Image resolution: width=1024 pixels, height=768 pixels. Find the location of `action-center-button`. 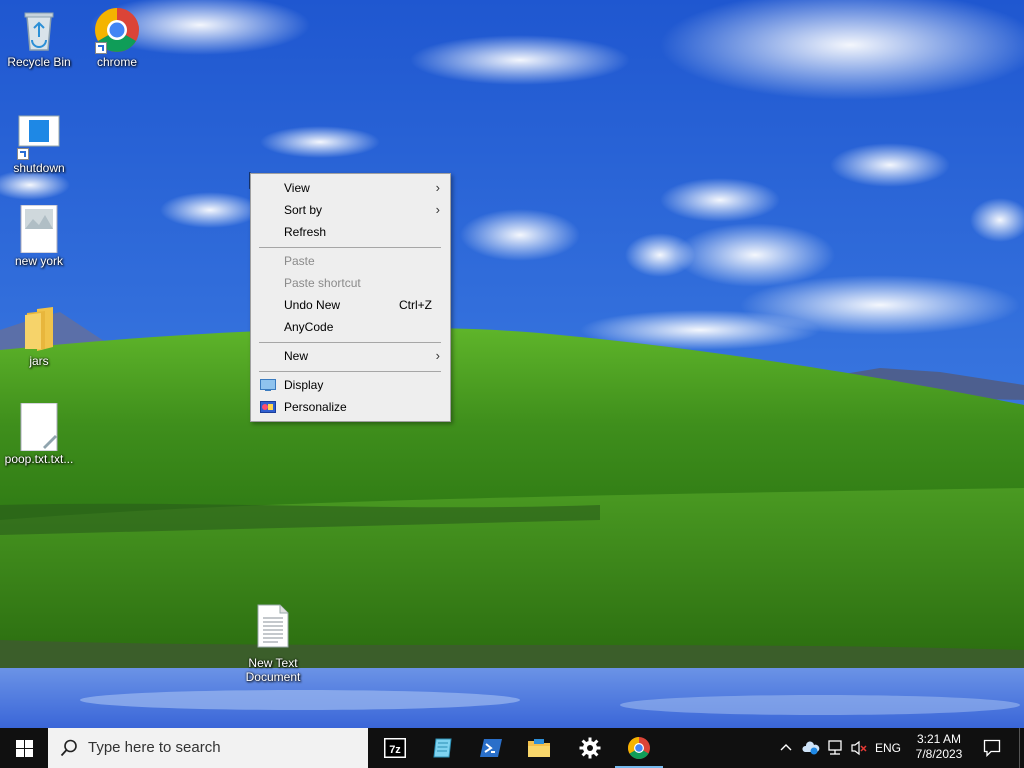

action-center-button is located at coordinates (991, 748).